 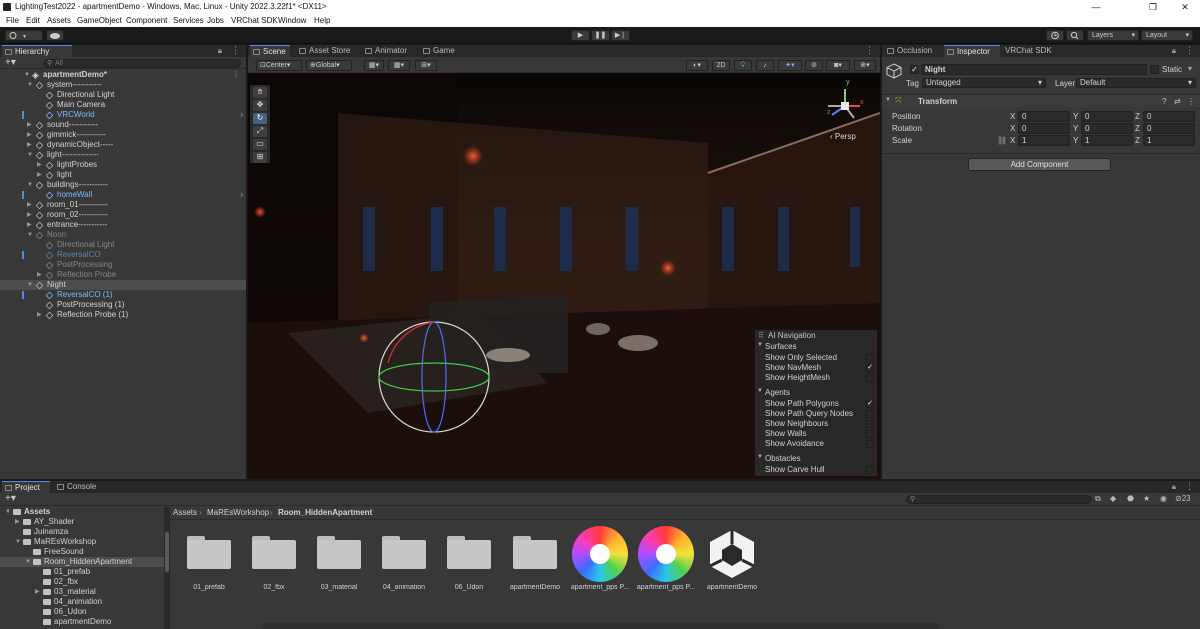 What do you see at coordinates (322, 20) in the screenshot?
I see `menu-help: Help` at bounding box center [322, 20].